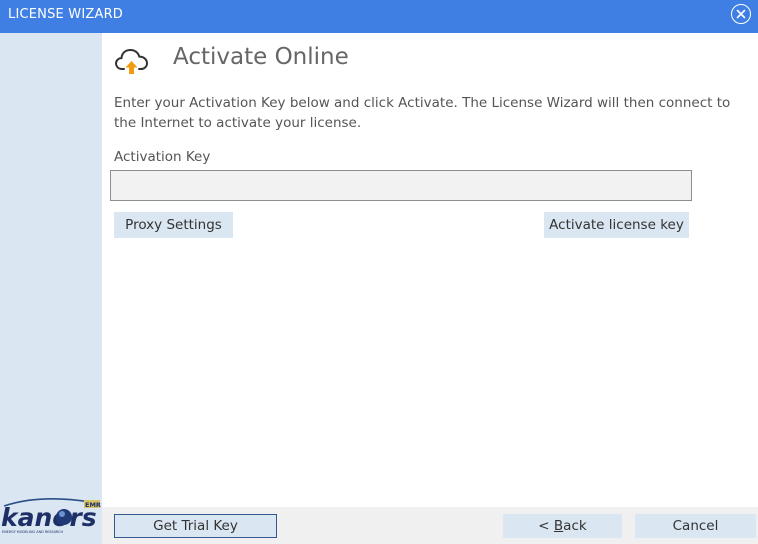 The image size is (758, 544). I want to click on proxy-settings-button: Proxy Settings, so click(173, 225).